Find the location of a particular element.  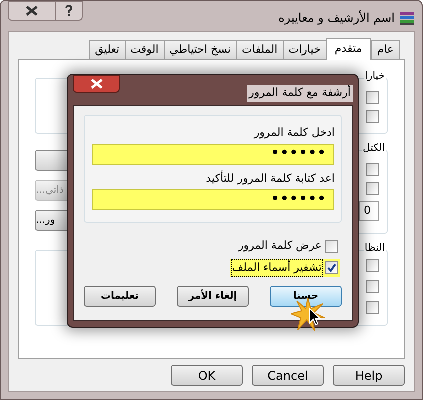

window-title: اسم الأرشيف و معاييره is located at coordinates (336, 18).